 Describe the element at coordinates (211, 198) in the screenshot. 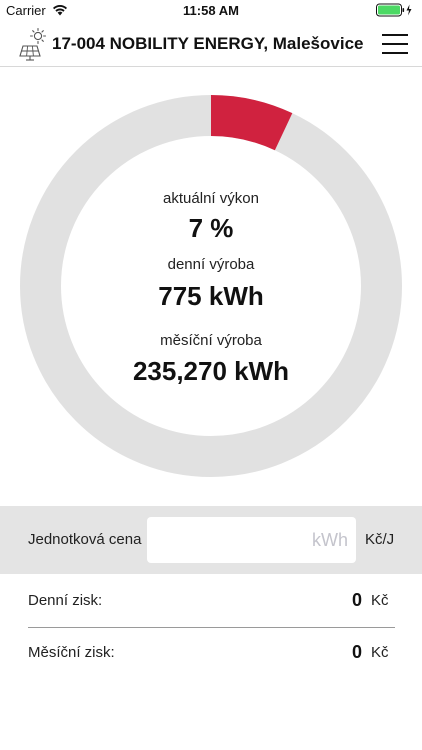

I see `current-power-label: aktuální výkon` at that location.